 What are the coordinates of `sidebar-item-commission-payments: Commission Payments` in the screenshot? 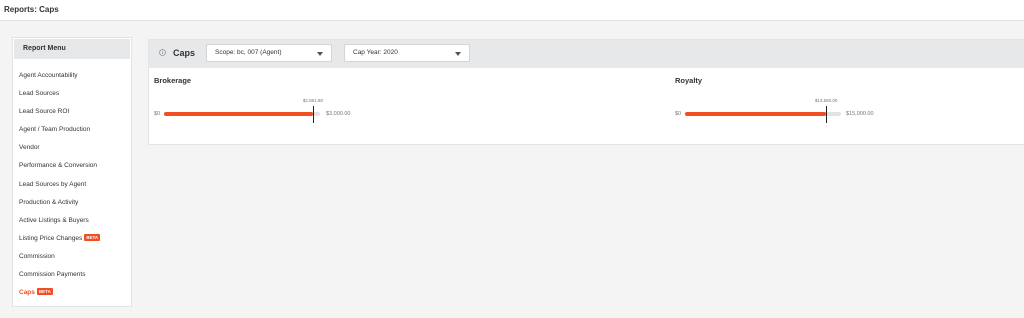 It's located at (52, 275).